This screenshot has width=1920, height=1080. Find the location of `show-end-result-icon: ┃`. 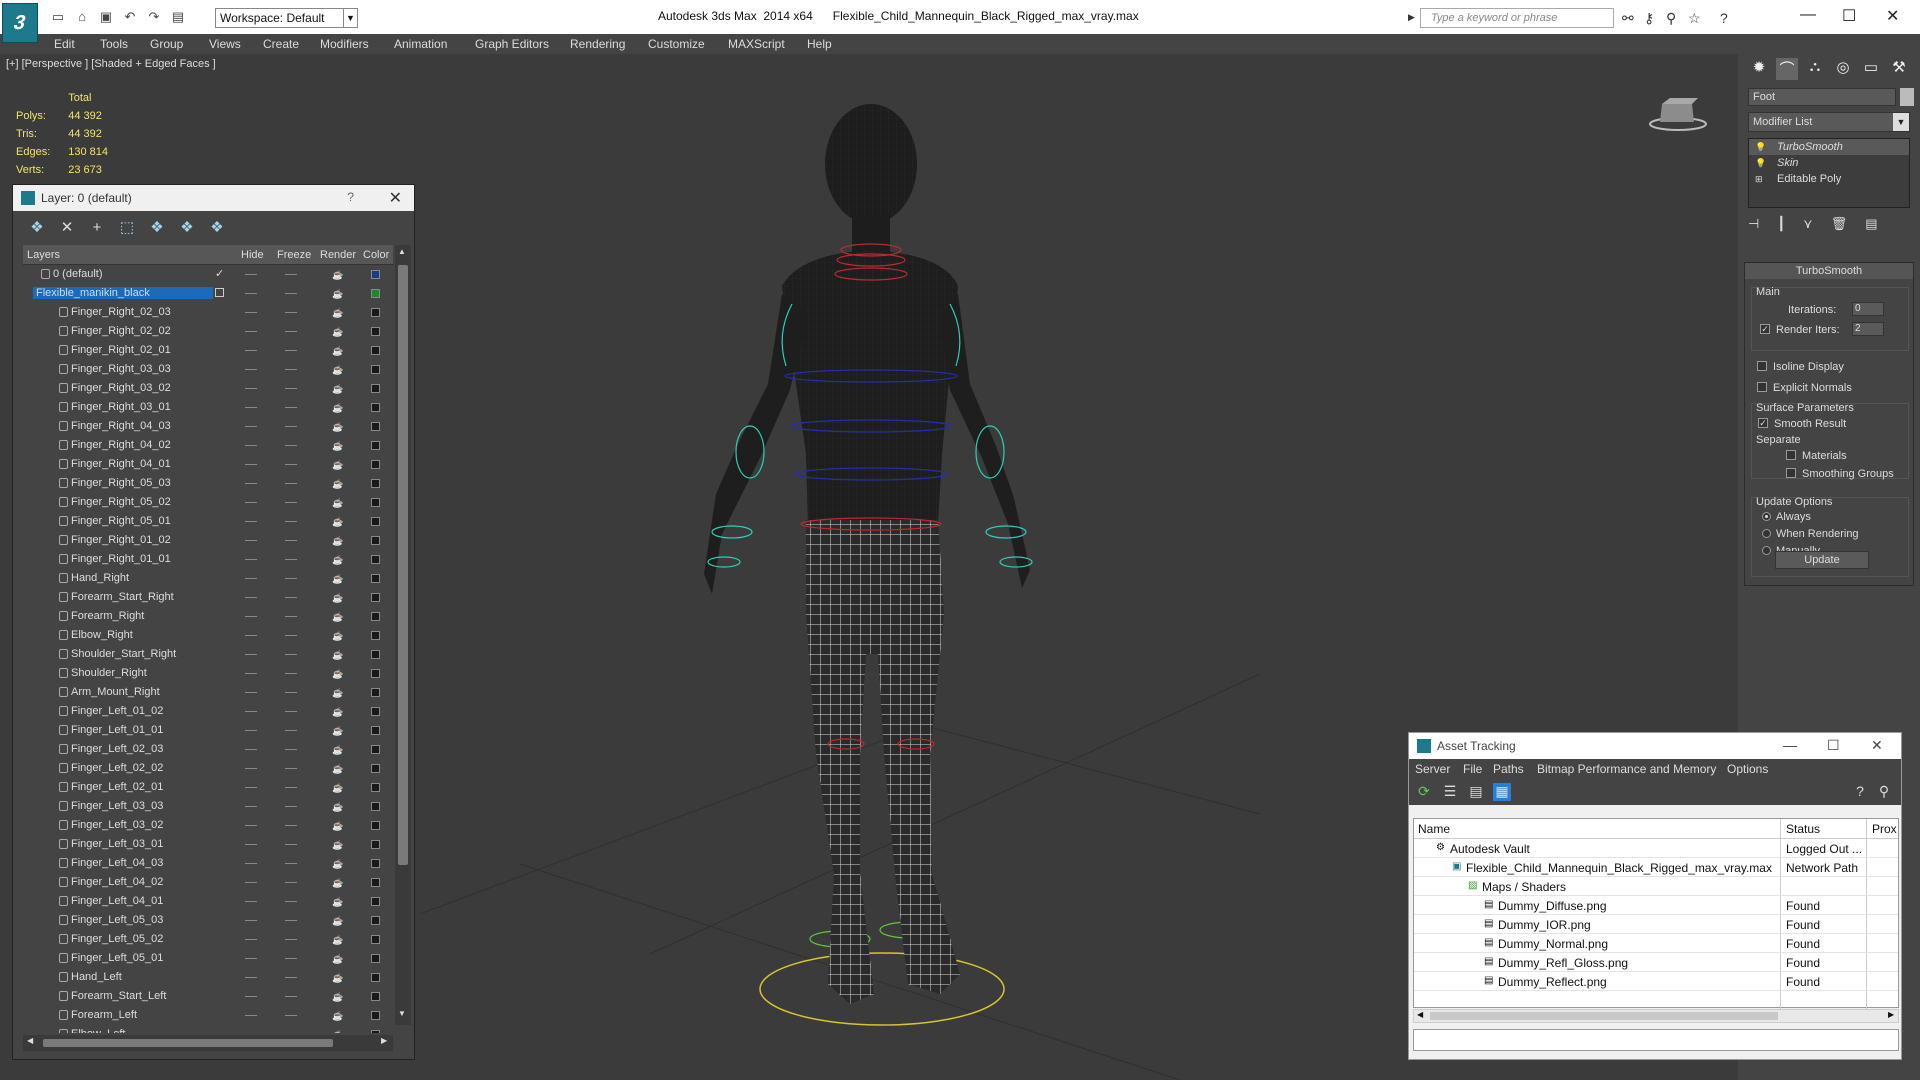

show-end-result-icon: ┃ is located at coordinates (1781, 224).